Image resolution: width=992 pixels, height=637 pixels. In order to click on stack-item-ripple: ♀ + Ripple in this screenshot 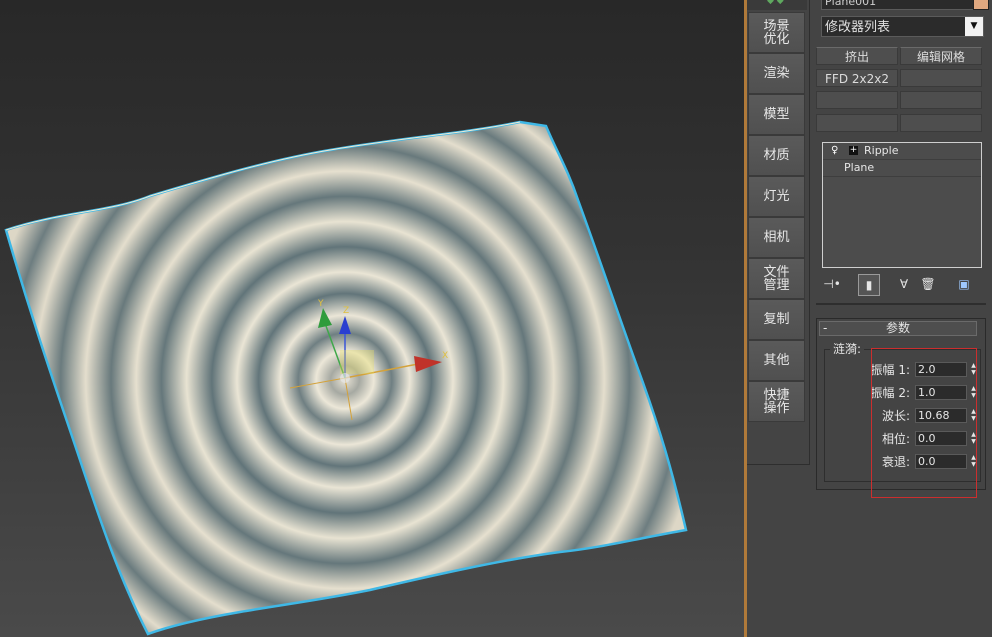, I will do `click(902, 151)`.